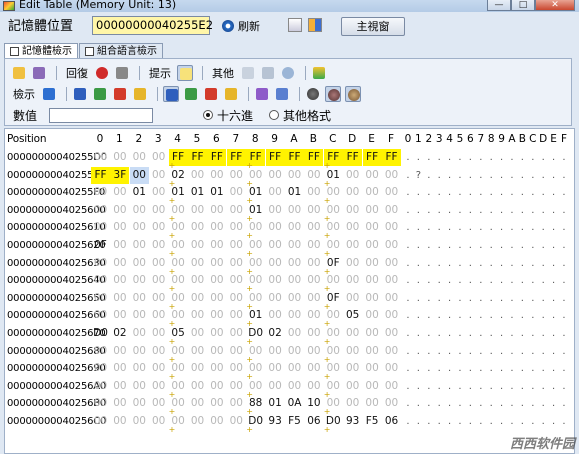 The image size is (579, 454). Describe the element at coordinates (319, 73) in the screenshot. I see `stack-button` at that location.